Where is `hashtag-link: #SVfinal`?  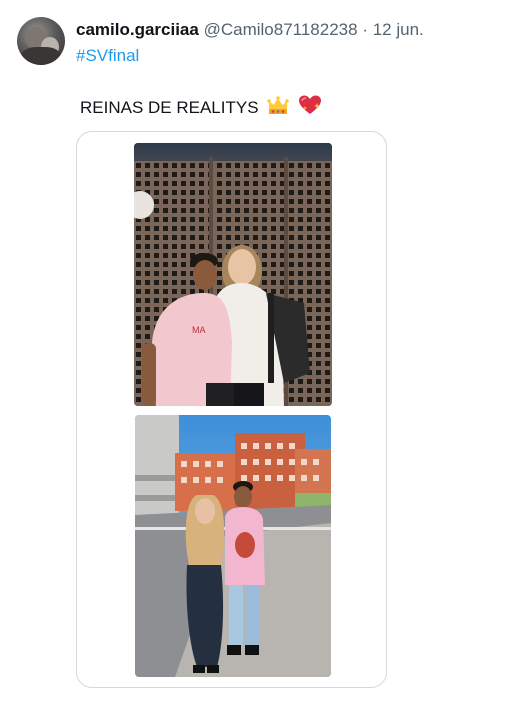
hashtag-link: #SVfinal is located at coordinates (107, 56).